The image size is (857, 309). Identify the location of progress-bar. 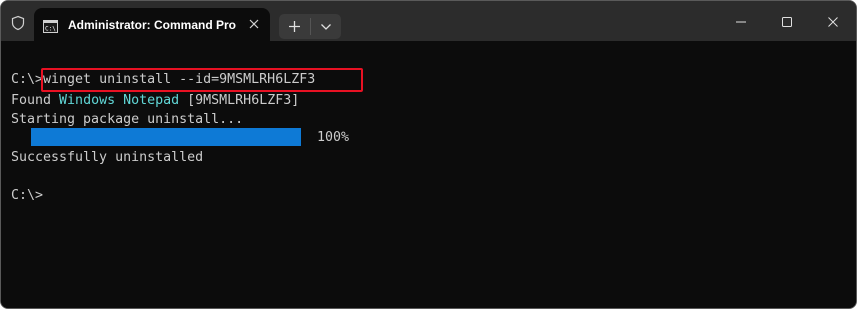
(166, 137).